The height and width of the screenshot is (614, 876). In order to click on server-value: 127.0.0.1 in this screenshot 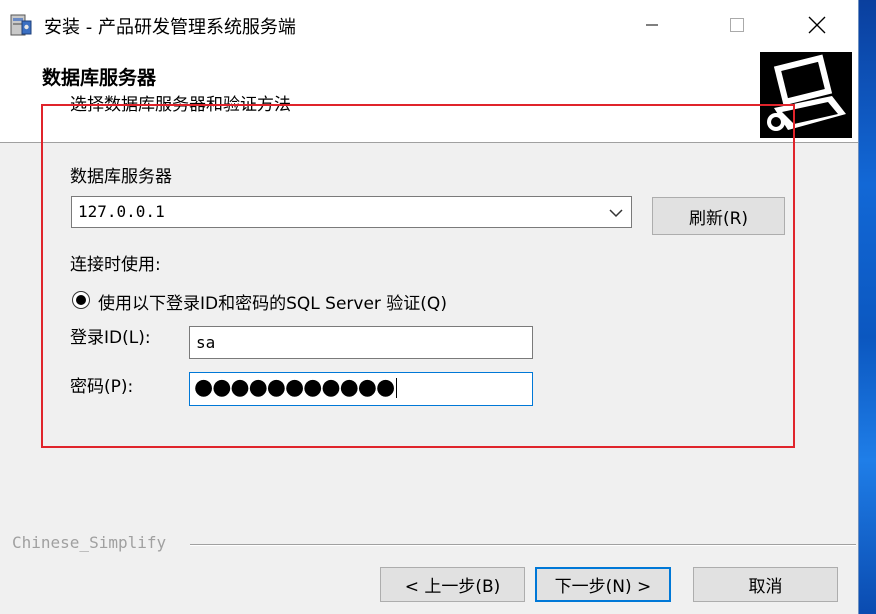, I will do `click(121, 211)`.